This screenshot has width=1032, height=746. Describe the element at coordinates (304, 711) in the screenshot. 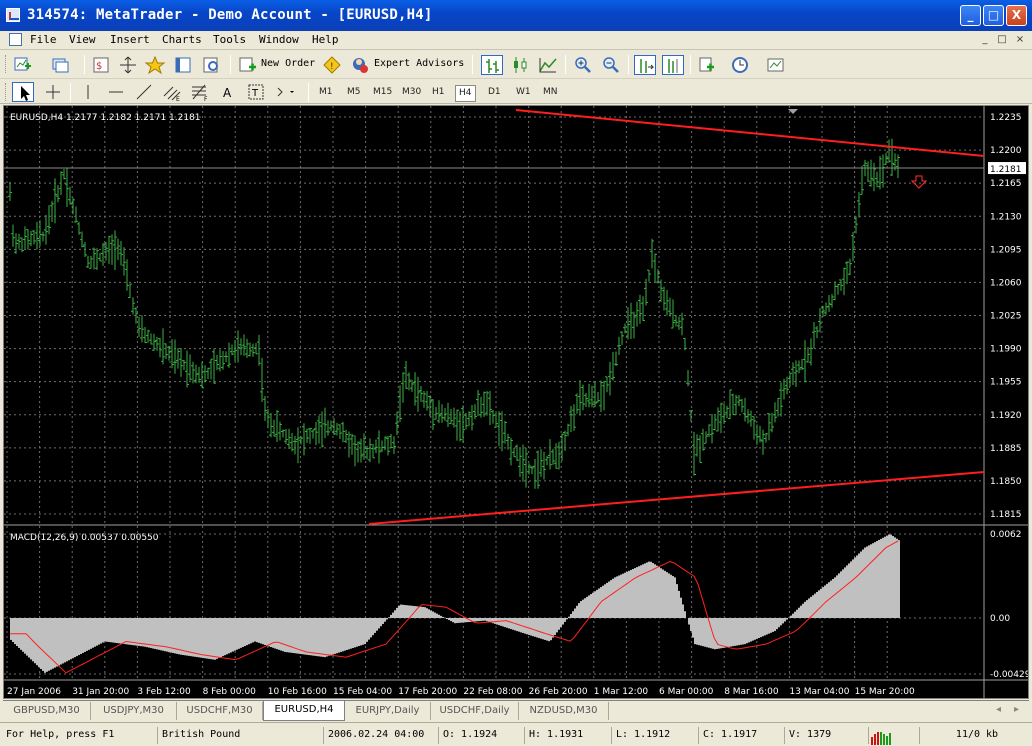

I see `tab-eurusd-h4: EURUSD,H4` at that location.